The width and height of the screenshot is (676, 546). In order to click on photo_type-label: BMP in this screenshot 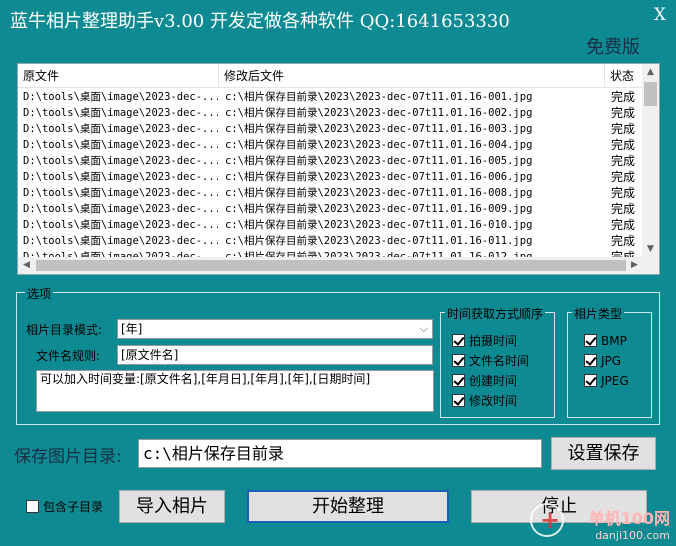, I will do `click(614, 341)`.